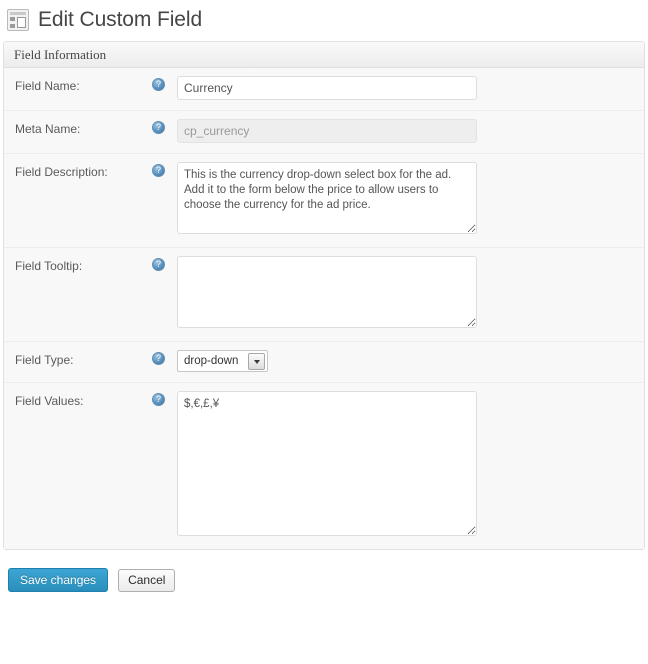 Image resolution: width=648 pixels, height=664 pixels. I want to click on help-cell-field-type, so click(164, 353).